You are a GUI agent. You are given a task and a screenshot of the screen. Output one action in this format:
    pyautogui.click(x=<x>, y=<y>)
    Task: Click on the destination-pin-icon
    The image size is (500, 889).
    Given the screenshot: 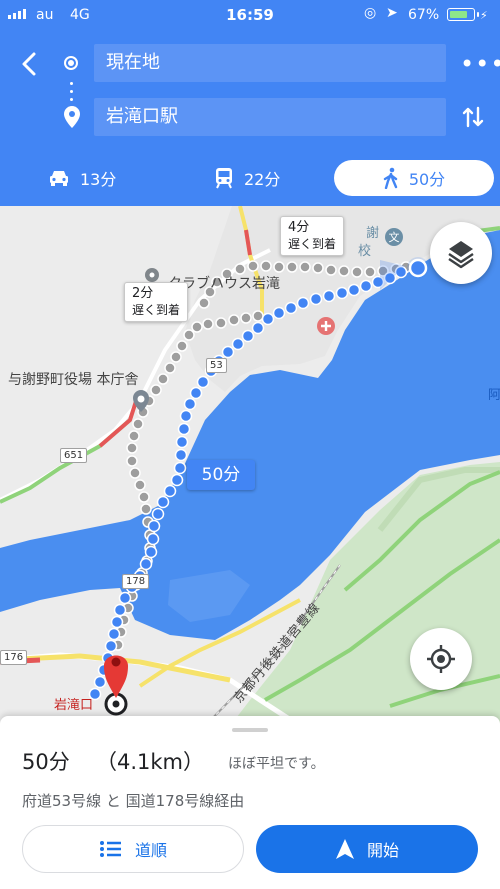 What is the action you would take?
    pyautogui.click(x=72, y=119)
    